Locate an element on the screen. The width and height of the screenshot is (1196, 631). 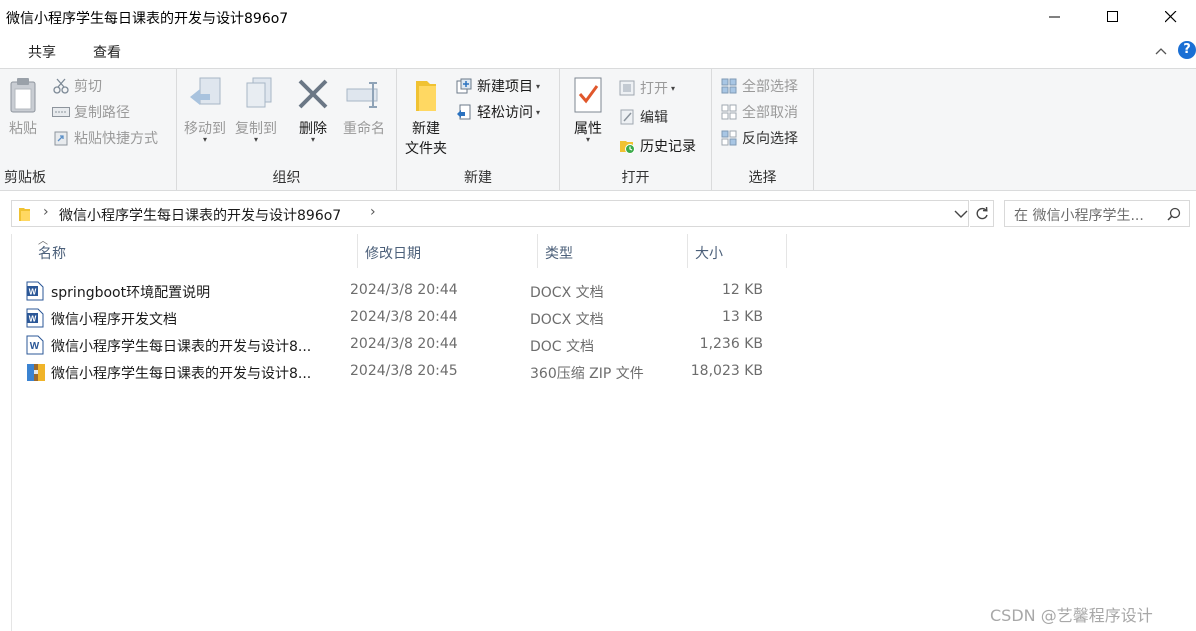
move-to-button: 移动到 ▾ is located at coordinates (205, 110).